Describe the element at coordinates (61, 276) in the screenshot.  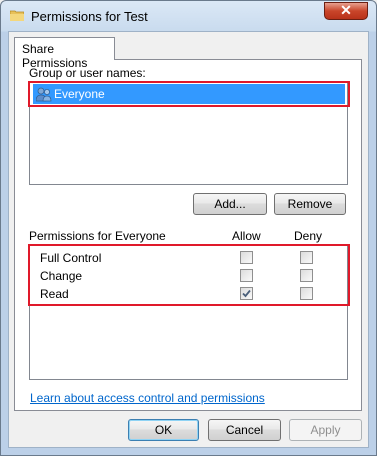
I see `permission-name-change: Change` at that location.